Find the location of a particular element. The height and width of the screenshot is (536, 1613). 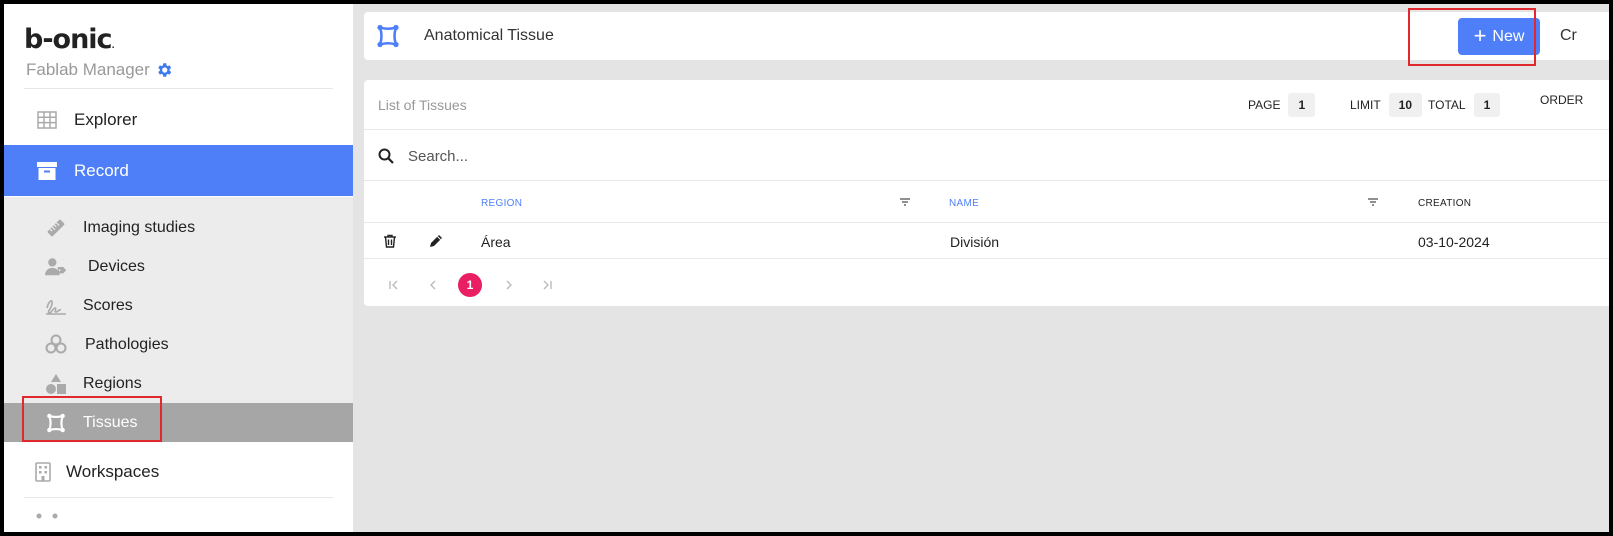

sidebar-item-workspaces: Workspaces is located at coordinates (178, 472).